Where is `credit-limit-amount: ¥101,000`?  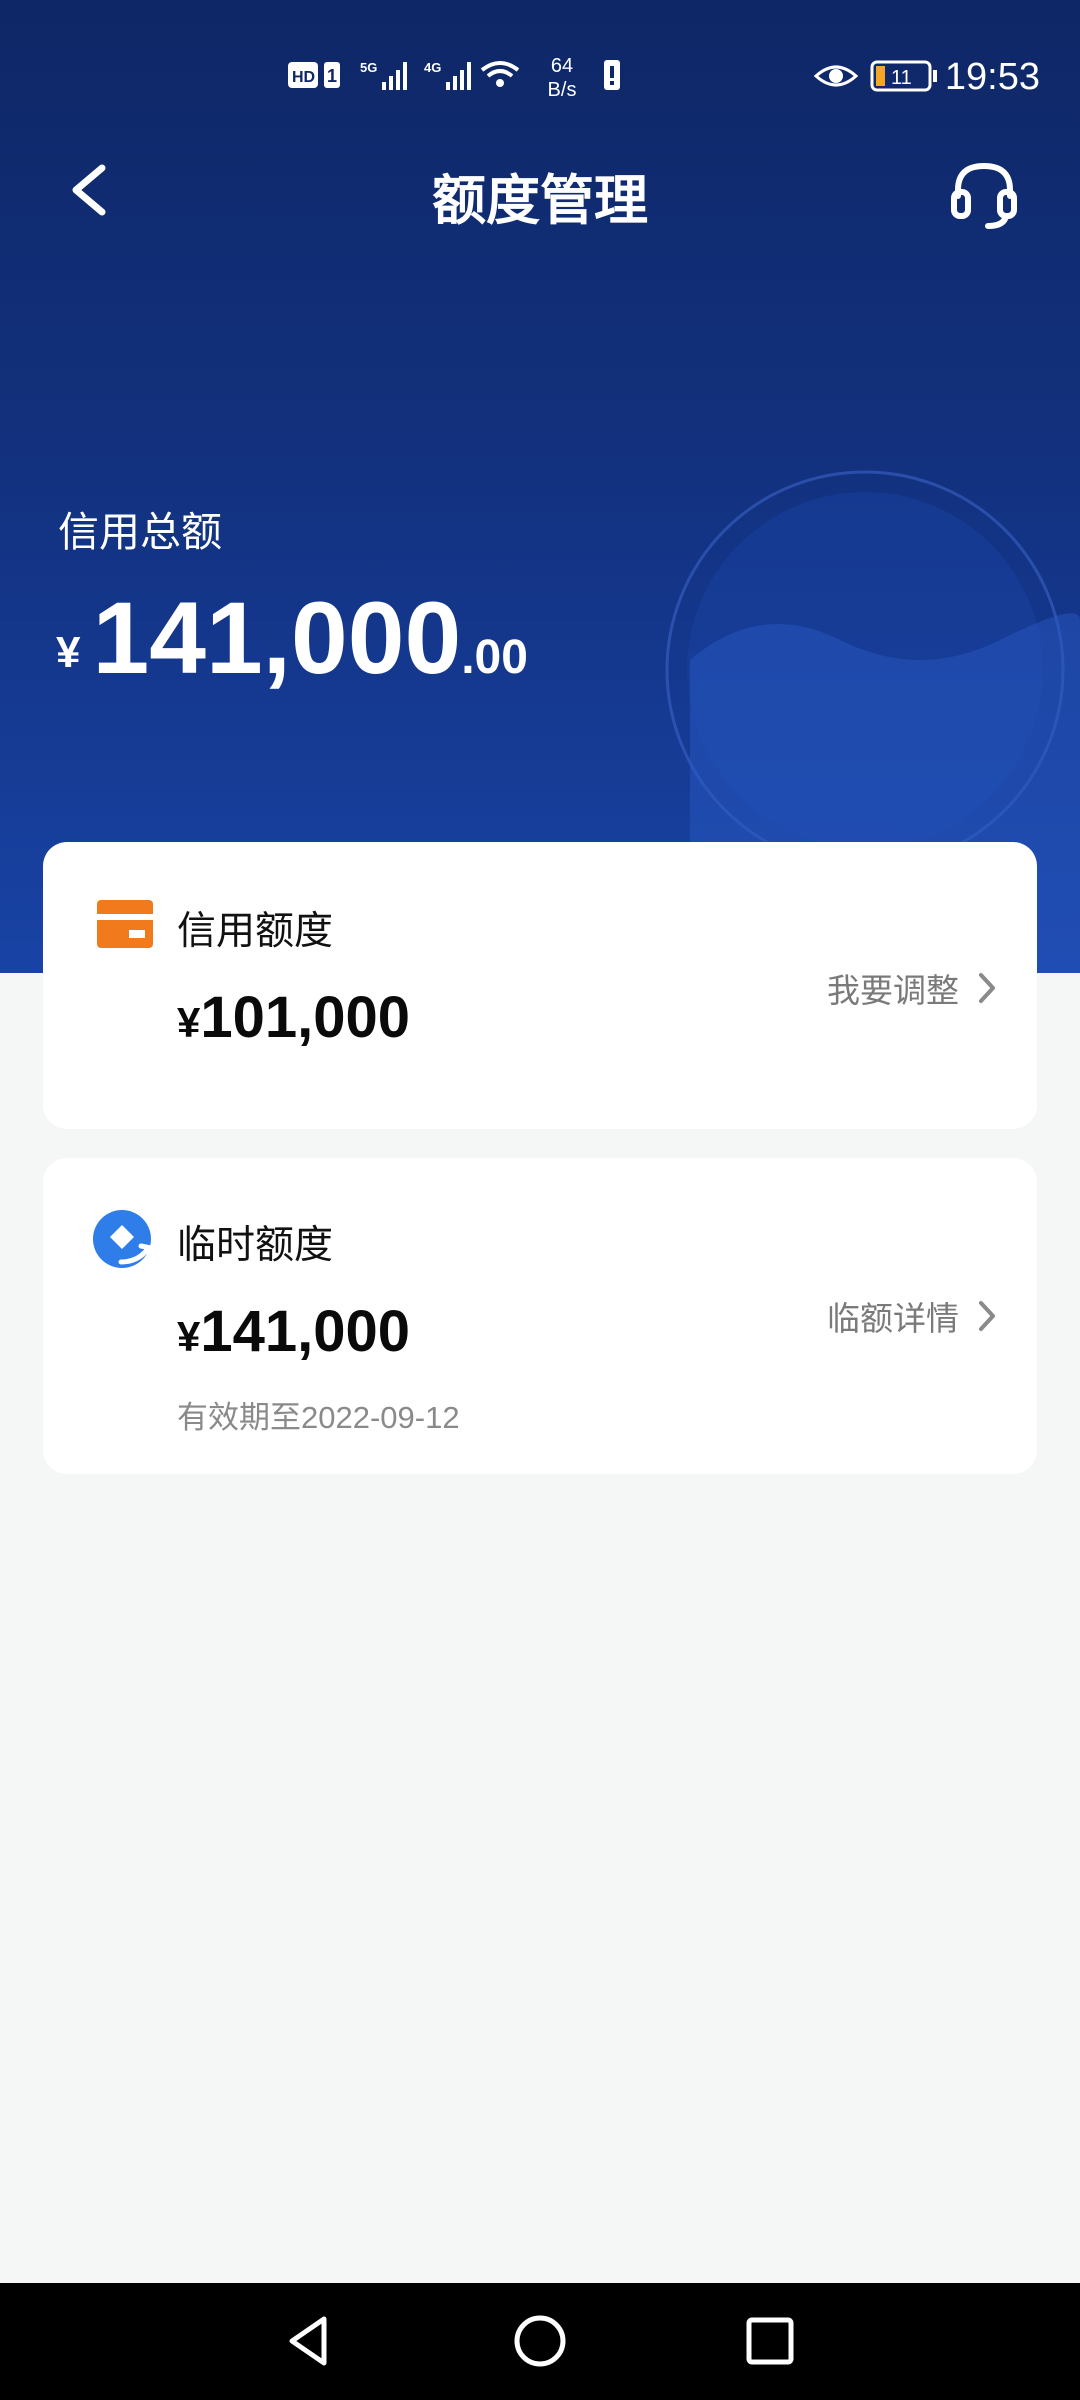
credit-limit-amount: ¥101,000 is located at coordinates (293, 1017).